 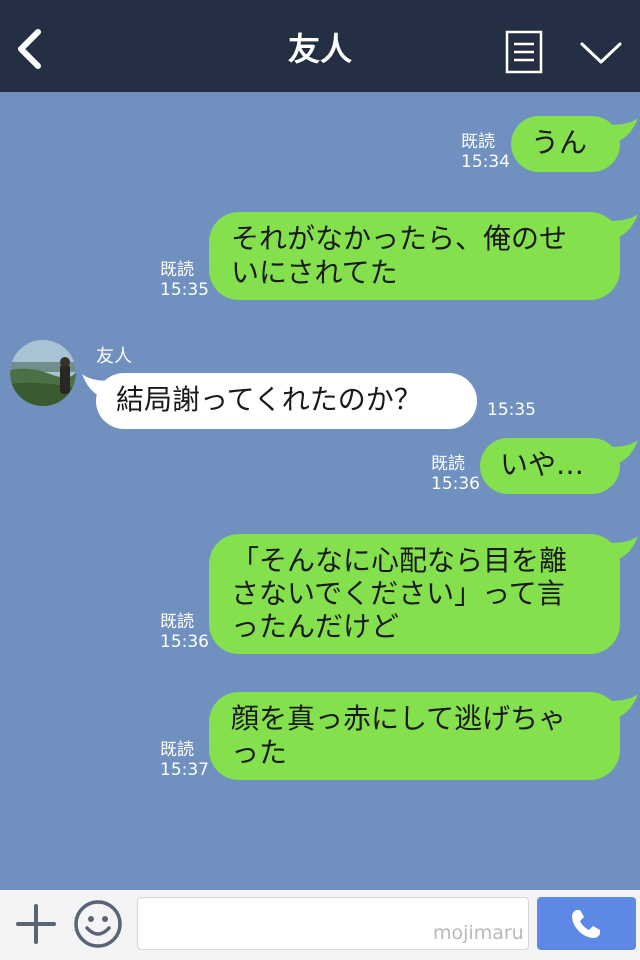 I want to click on message-bubble-outgoing: 顔を真っ赤にして逃げちゃ った, so click(x=414, y=736).